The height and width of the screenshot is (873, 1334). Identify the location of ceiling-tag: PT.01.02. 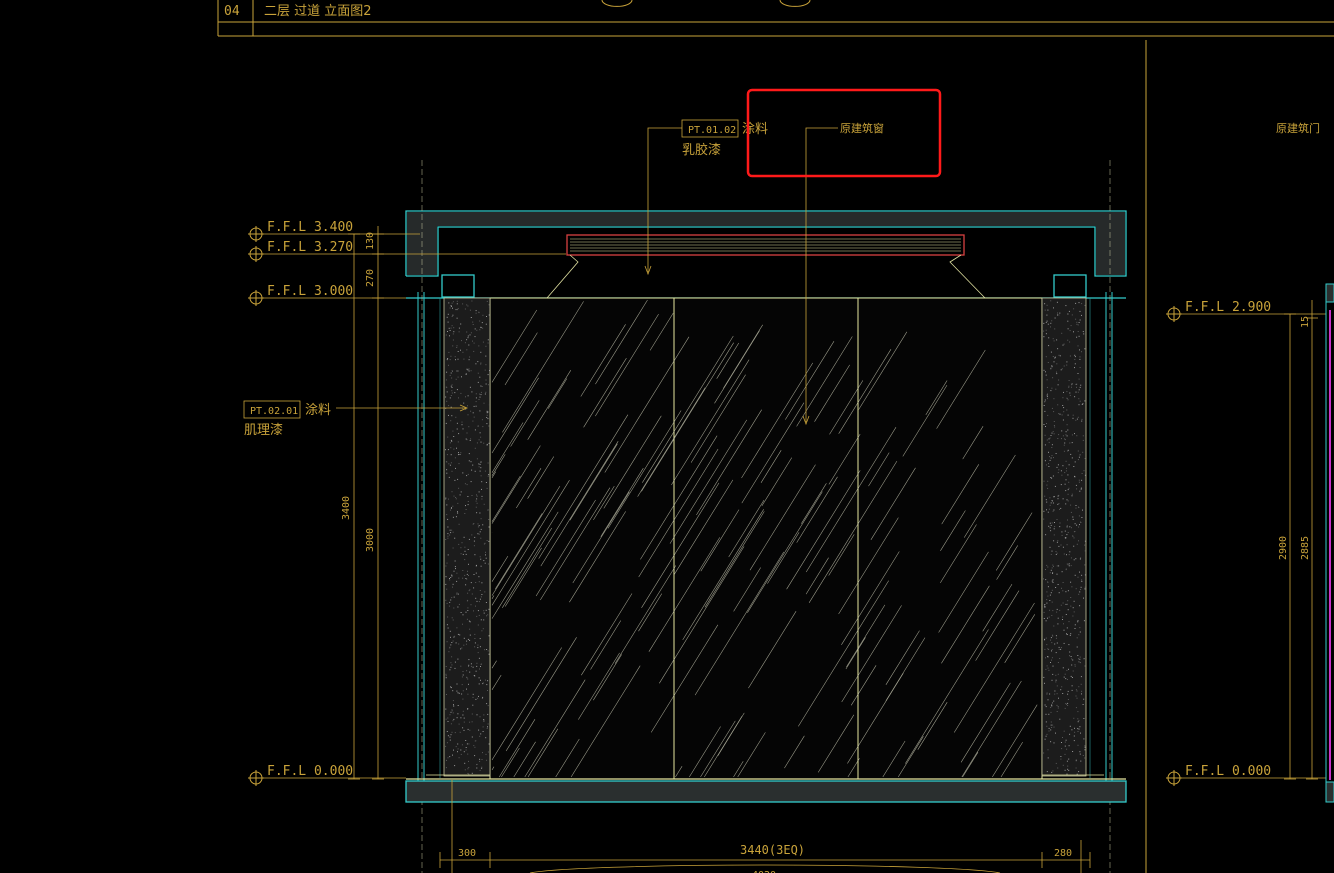
(712, 130).